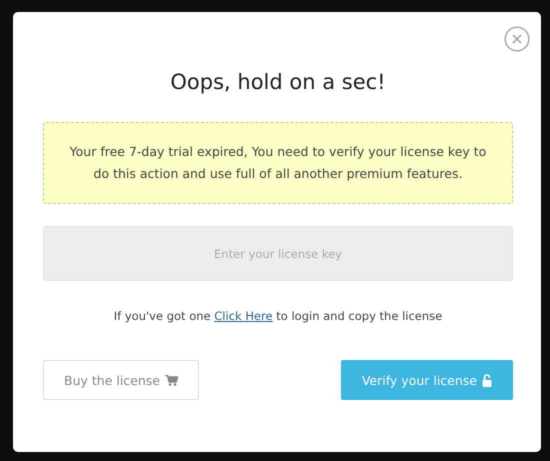 Image resolution: width=550 pixels, height=461 pixels. Describe the element at coordinates (278, 316) in the screenshot. I see `help-text: If you've got one Click Here to login and copy the license` at that location.